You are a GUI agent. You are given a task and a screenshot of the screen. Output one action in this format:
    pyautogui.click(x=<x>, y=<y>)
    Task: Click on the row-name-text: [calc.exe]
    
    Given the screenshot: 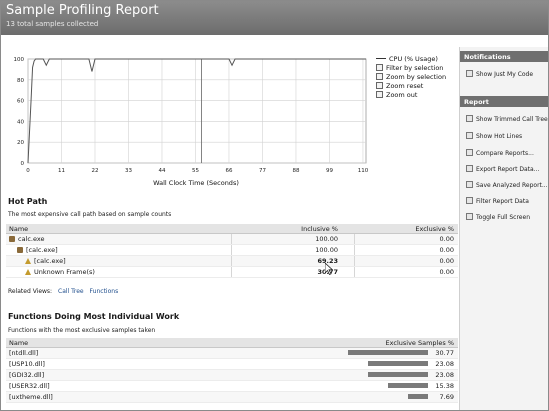 What is the action you would take?
    pyautogui.click(x=42, y=250)
    